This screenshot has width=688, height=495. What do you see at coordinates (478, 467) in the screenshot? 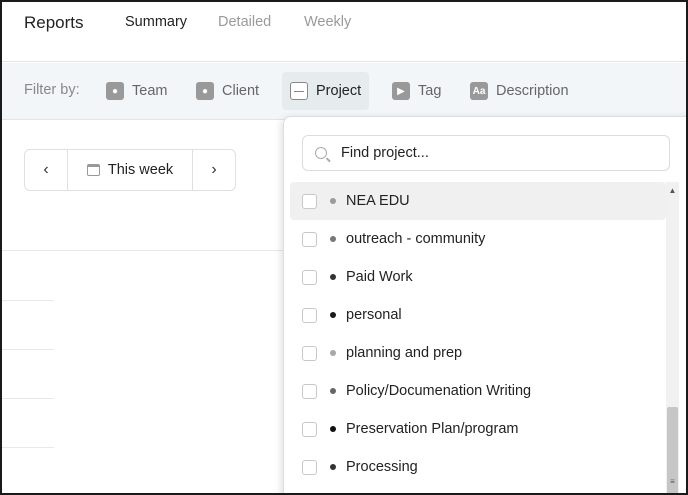
I see `list-item: Processing` at bounding box center [478, 467].